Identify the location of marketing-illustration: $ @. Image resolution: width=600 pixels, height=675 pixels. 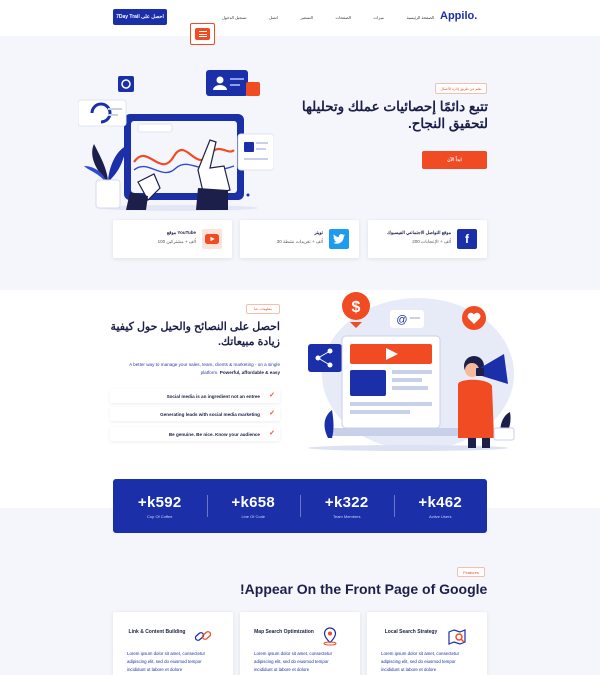
(411, 371).